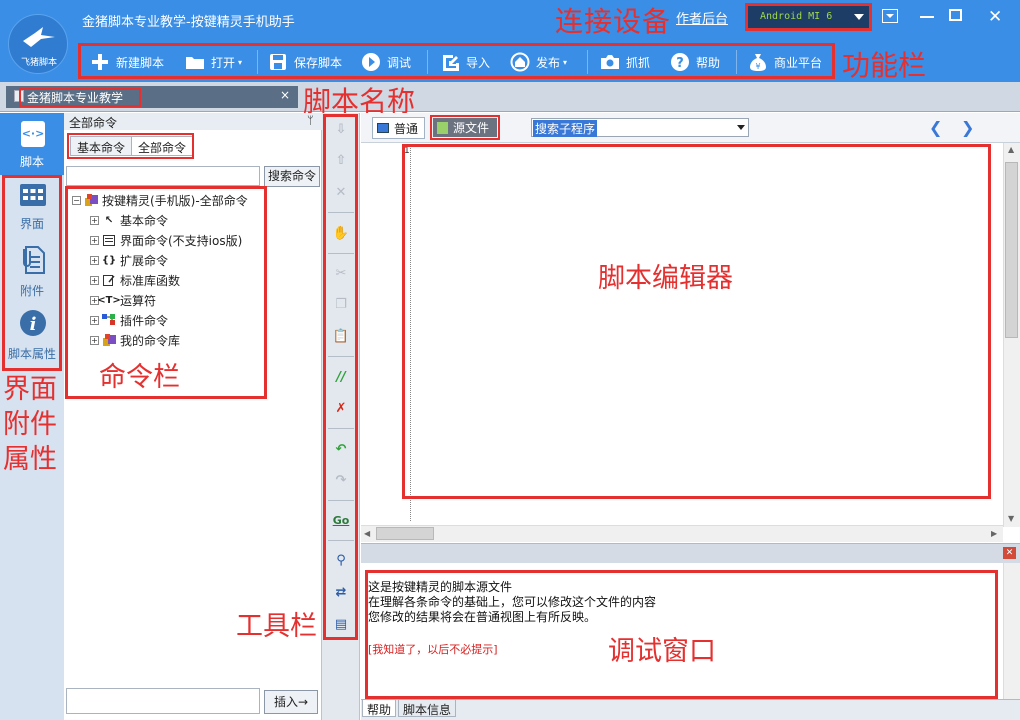 This screenshot has height=720, width=1020. I want to click on annotation-toolbar: 工具栏, so click(276, 623).